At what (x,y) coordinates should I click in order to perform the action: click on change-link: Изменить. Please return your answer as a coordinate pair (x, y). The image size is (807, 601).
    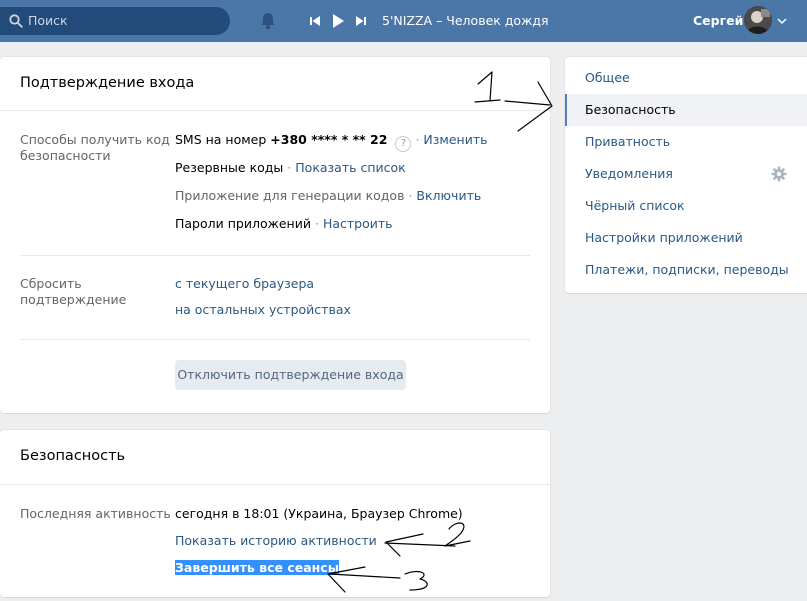
    Looking at the image, I should click on (455, 139).